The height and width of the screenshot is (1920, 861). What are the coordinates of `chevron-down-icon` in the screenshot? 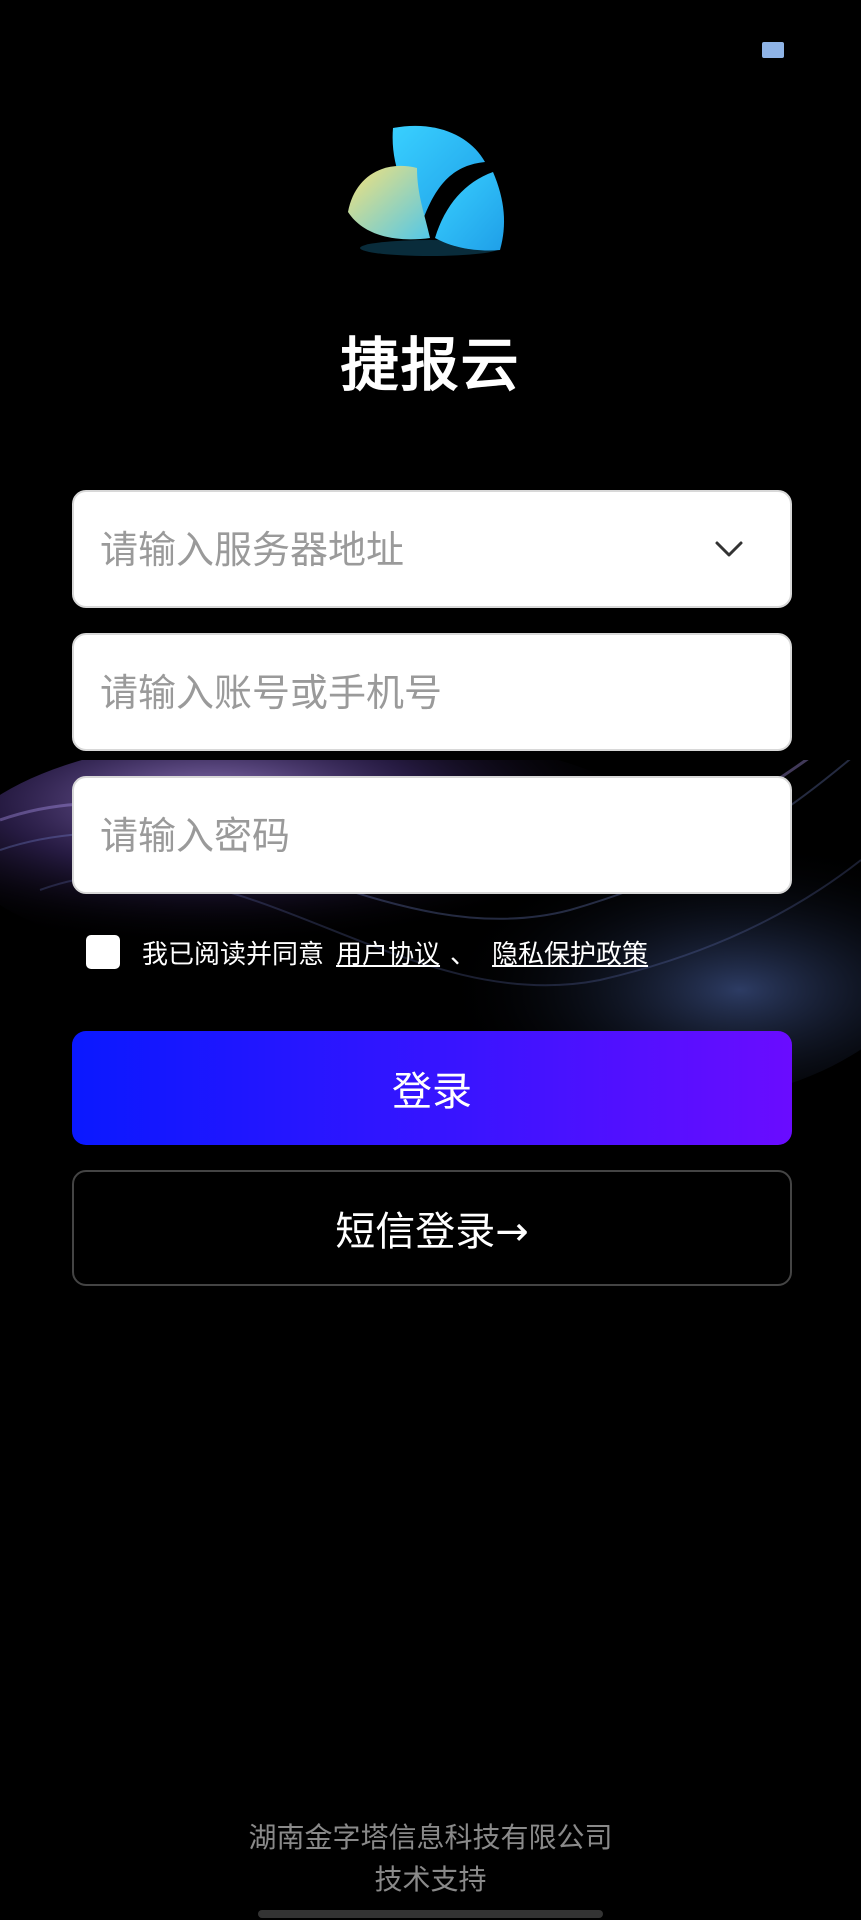 It's located at (729, 549).